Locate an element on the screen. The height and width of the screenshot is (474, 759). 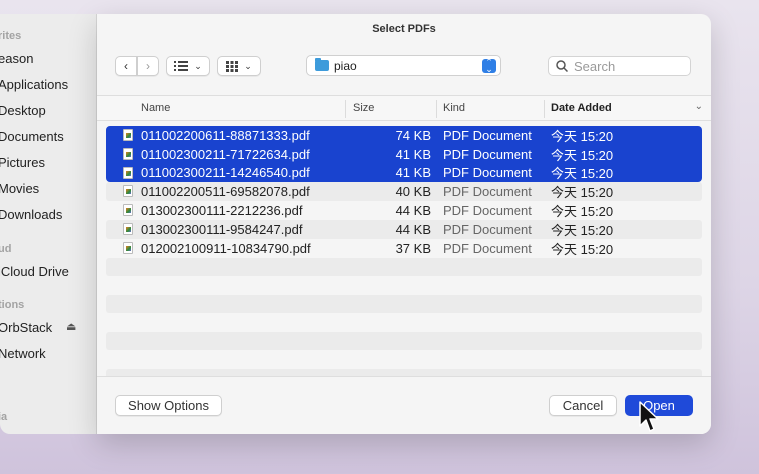
sidebar-item-documents: Documents is located at coordinates (32, 136).